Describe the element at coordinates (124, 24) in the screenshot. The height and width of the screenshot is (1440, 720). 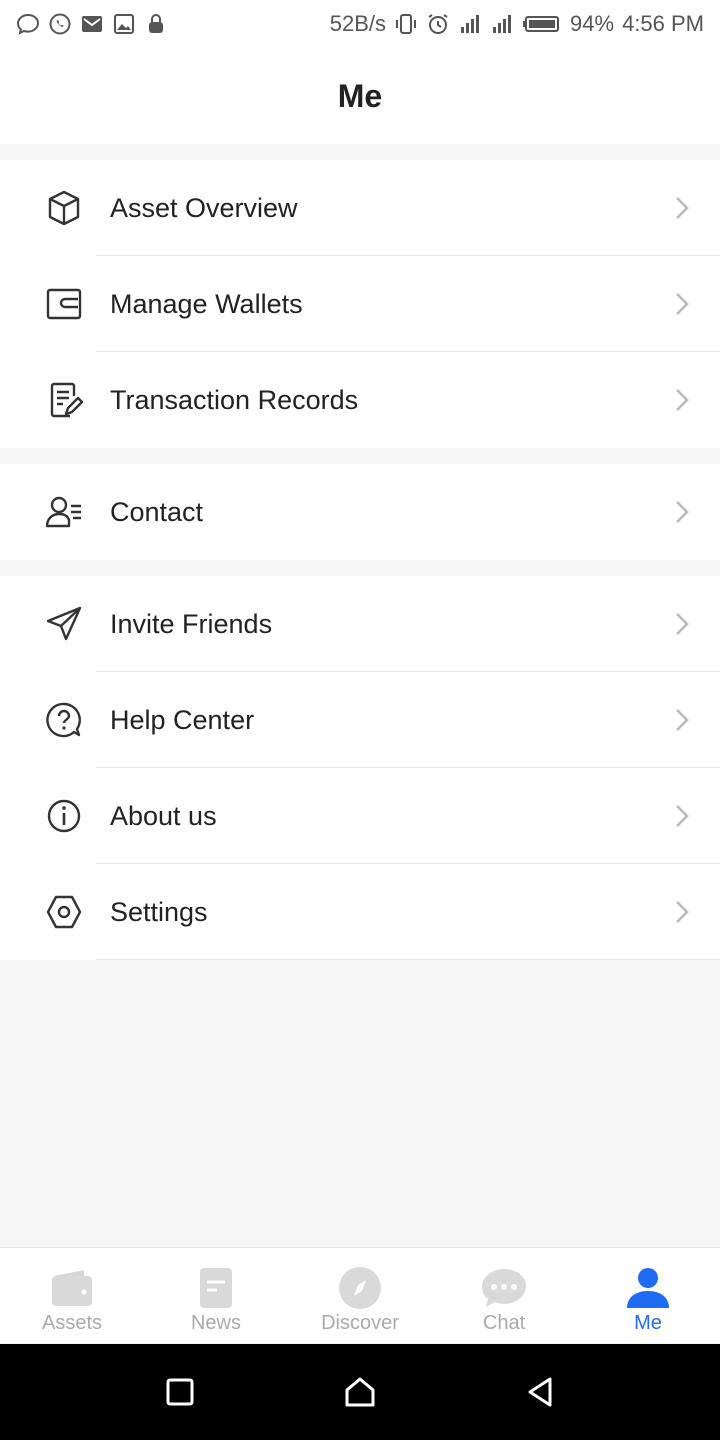
I see `gallery-icon` at that location.